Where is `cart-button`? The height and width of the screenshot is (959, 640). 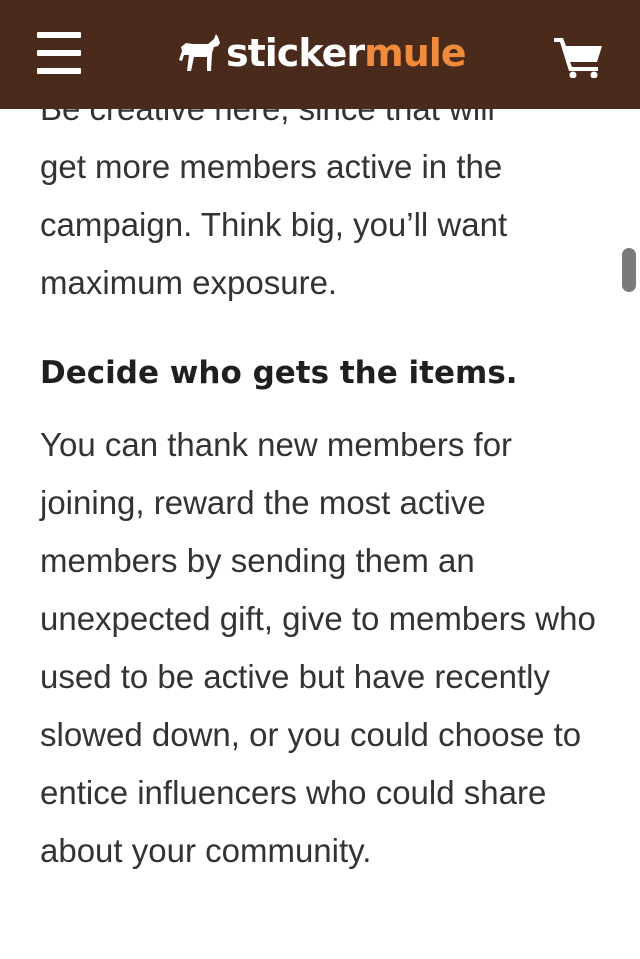 cart-button is located at coordinates (579, 57).